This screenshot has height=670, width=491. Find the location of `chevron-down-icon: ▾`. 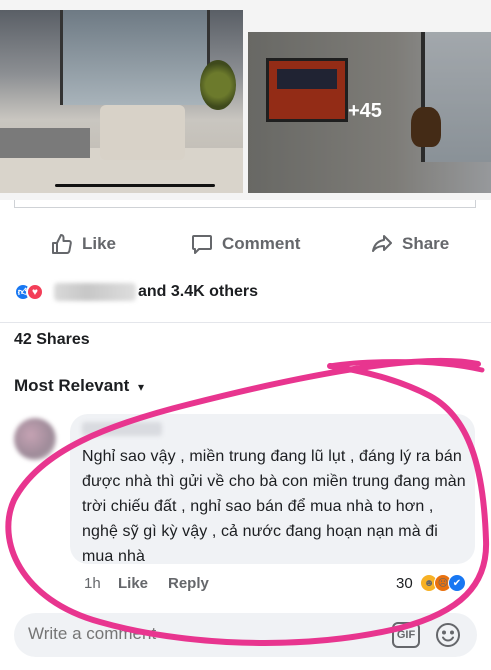

chevron-down-icon: ▾ is located at coordinates (141, 387).